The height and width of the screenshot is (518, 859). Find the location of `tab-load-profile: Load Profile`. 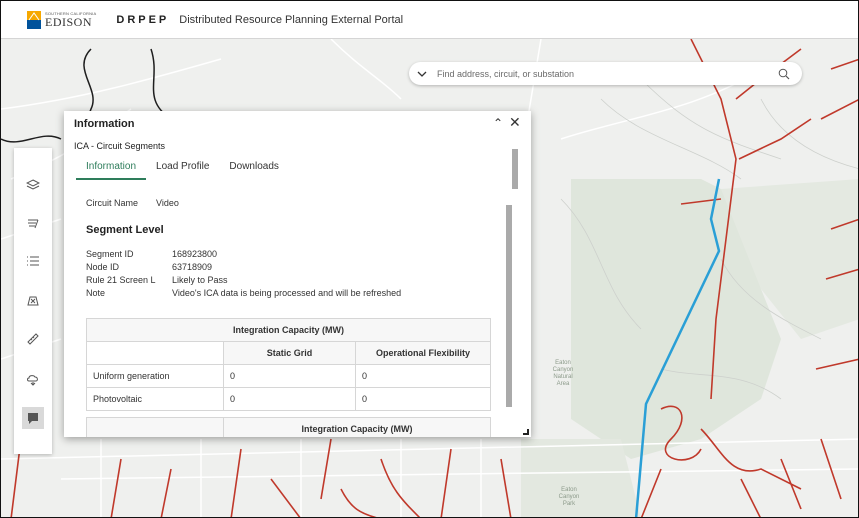

tab-load-profile: Load Profile is located at coordinates (182, 170).